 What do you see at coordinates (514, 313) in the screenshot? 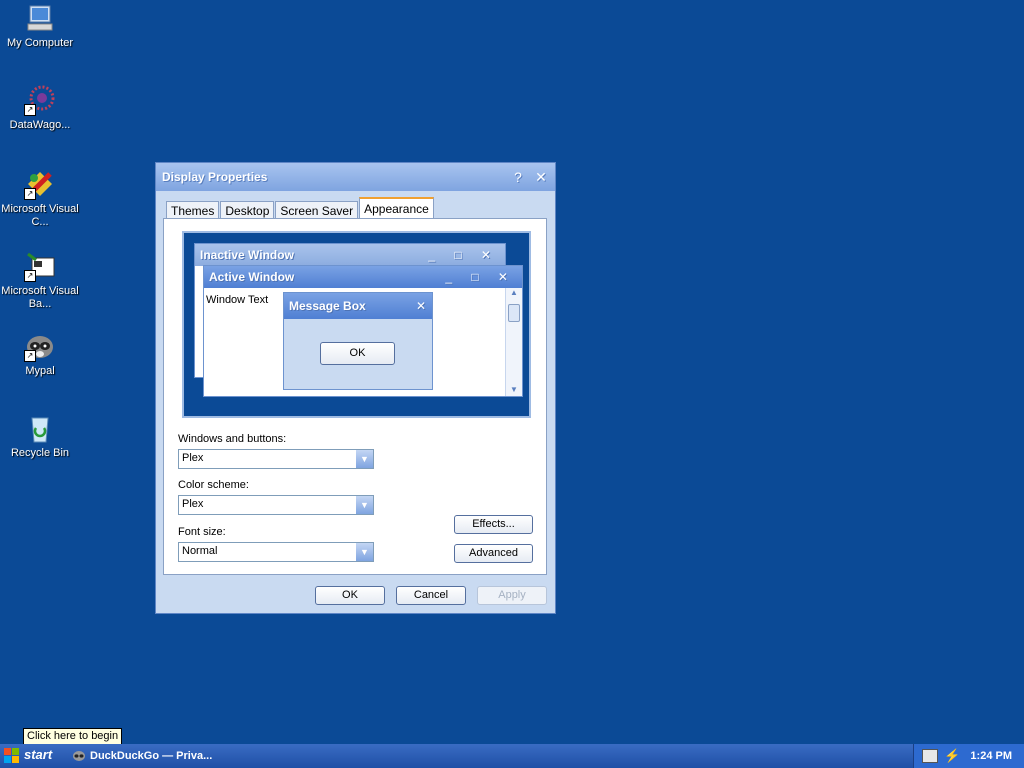
I see `scroll-thumb` at bounding box center [514, 313].